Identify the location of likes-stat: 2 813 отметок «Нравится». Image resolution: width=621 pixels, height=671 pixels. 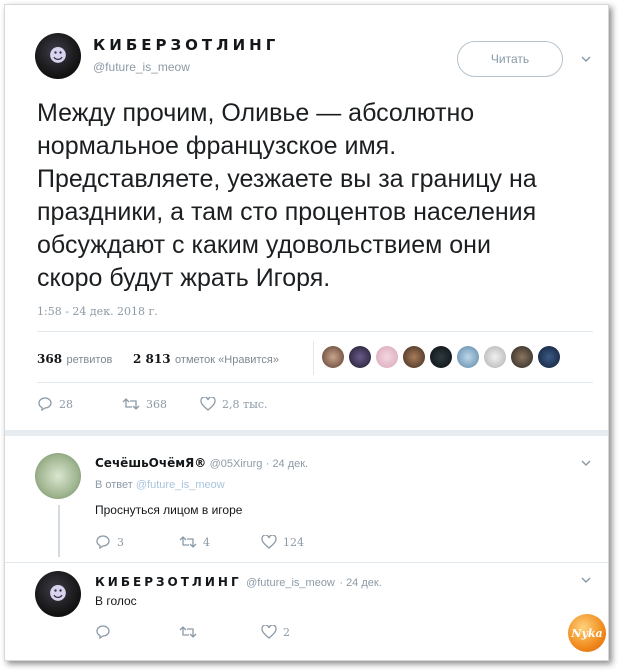
(206, 359).